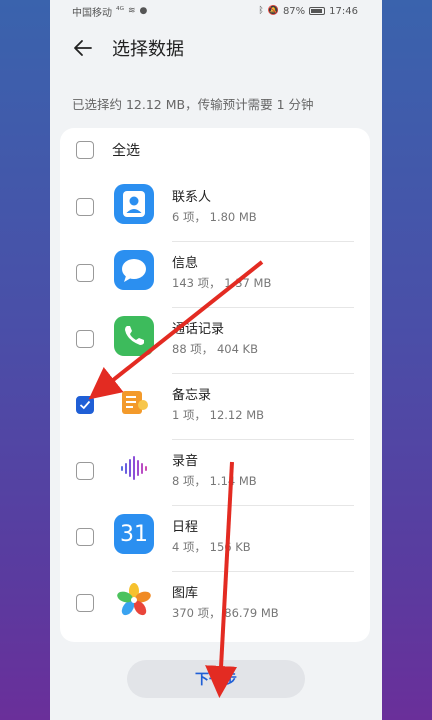  Describe the element at coordinates (198, 329) in the screenshot. I see `item-name: 通话记录` at that location.